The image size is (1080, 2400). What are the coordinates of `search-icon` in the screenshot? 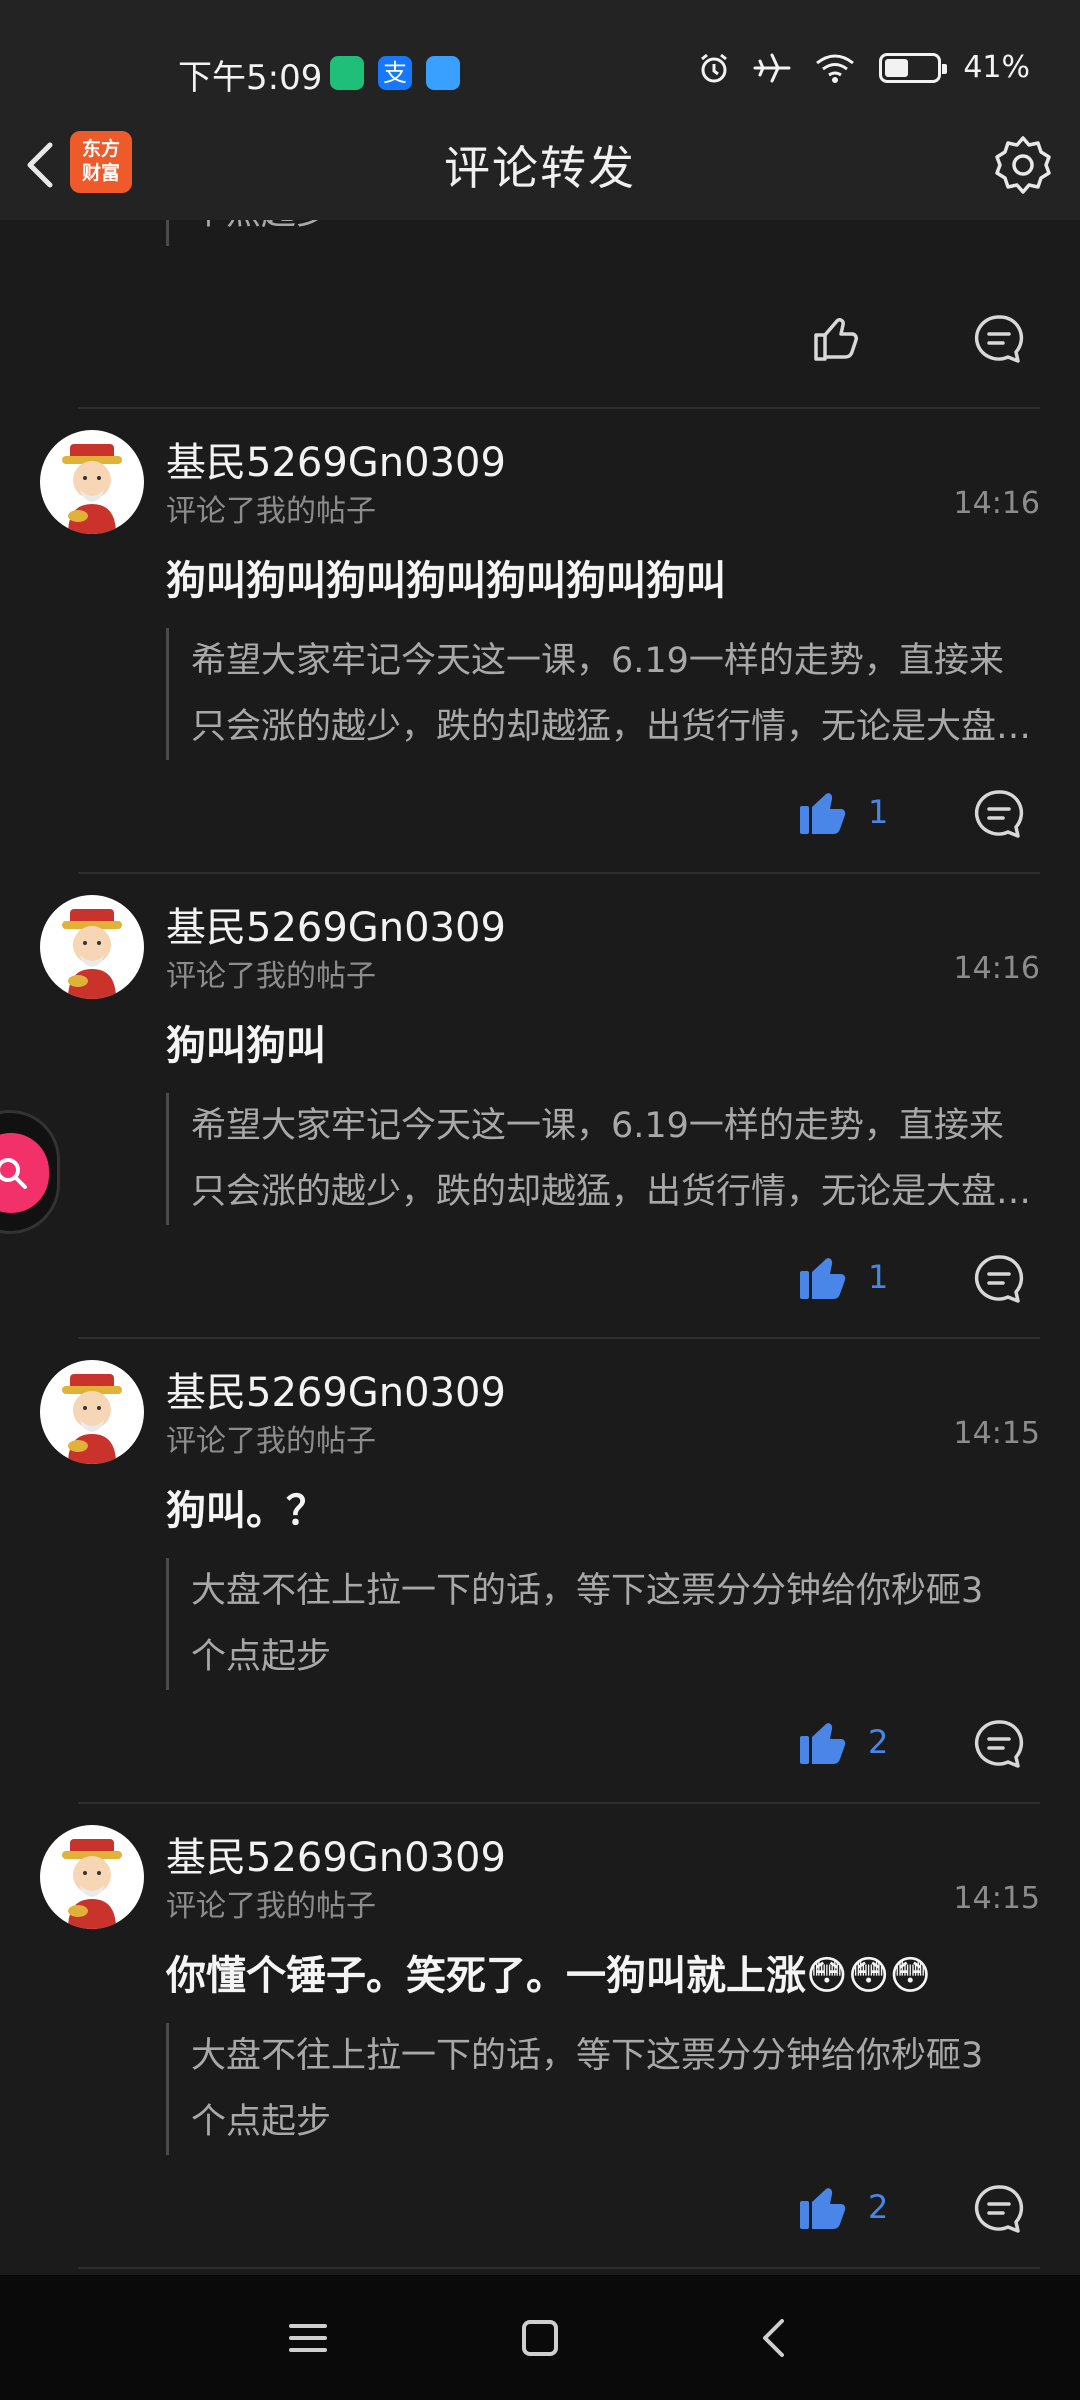 It's located at (13, 1173).